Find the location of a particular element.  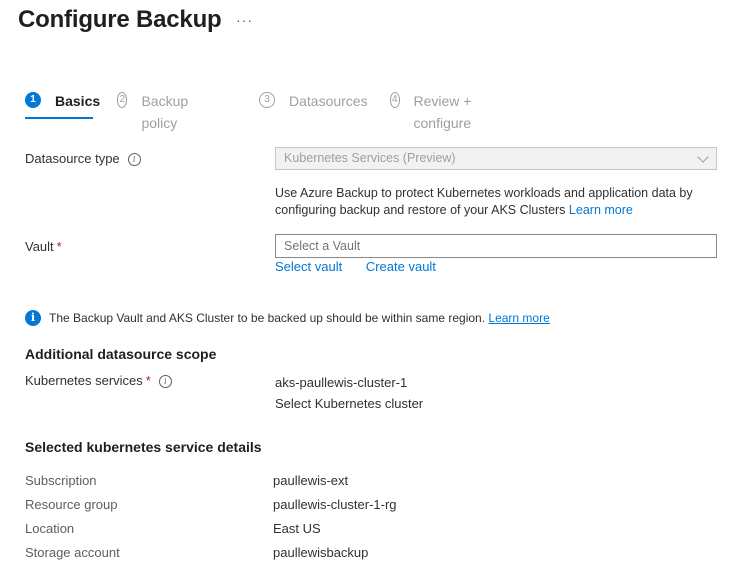

region-learn-more-link: Learn more is located at coordinates (518, 318).